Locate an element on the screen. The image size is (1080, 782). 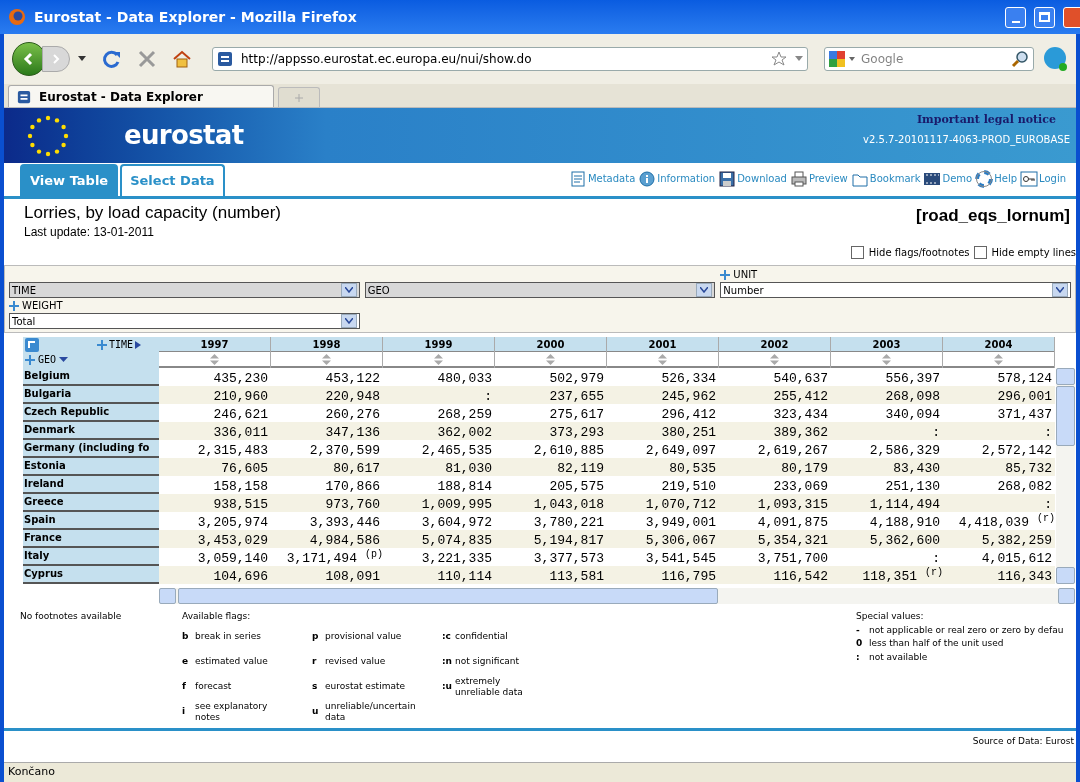
row-header: Ireland is located at coordinates (91, 485).